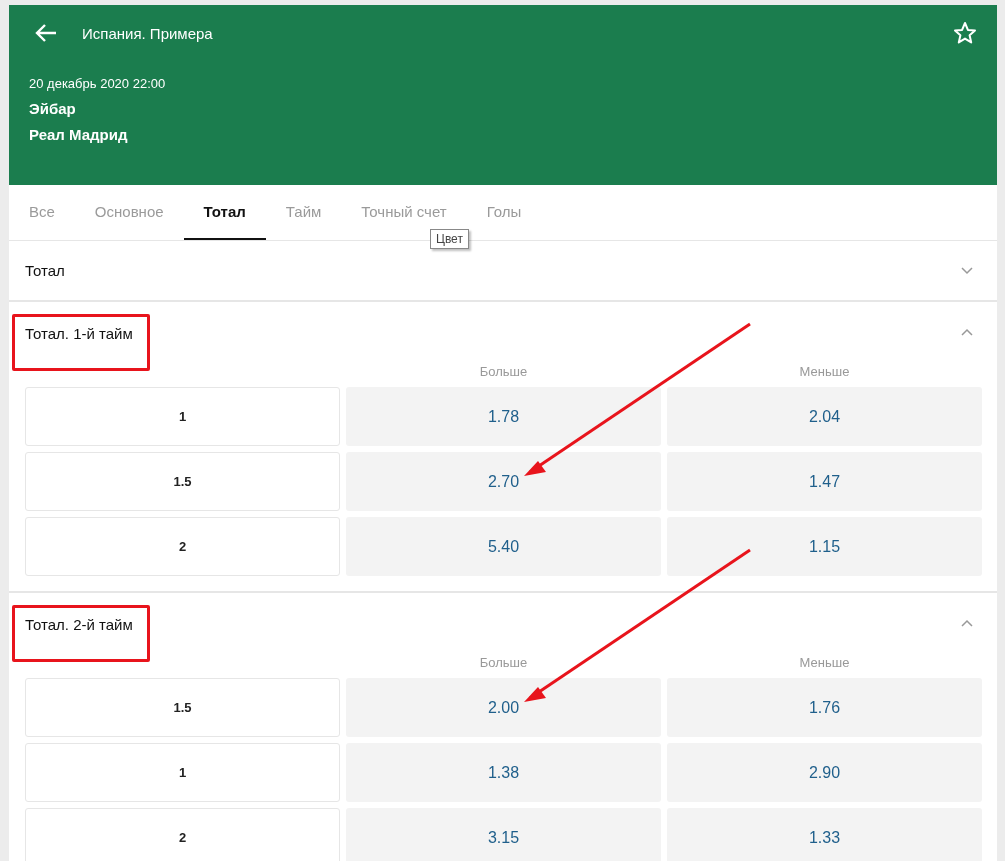  Describe the element at coordinates (503, 481) in the screenshot. I see `odds-button: 2.70` at that location.